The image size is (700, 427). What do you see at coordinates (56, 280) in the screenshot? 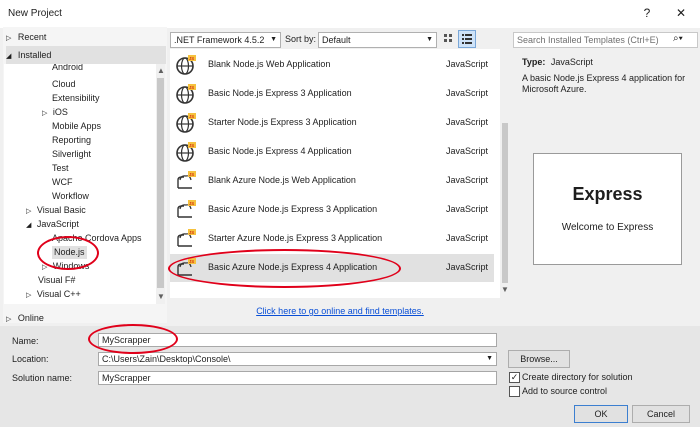
I see `tree-item-visual-fsharp: Visual F#` at bounding box center [56, 280].